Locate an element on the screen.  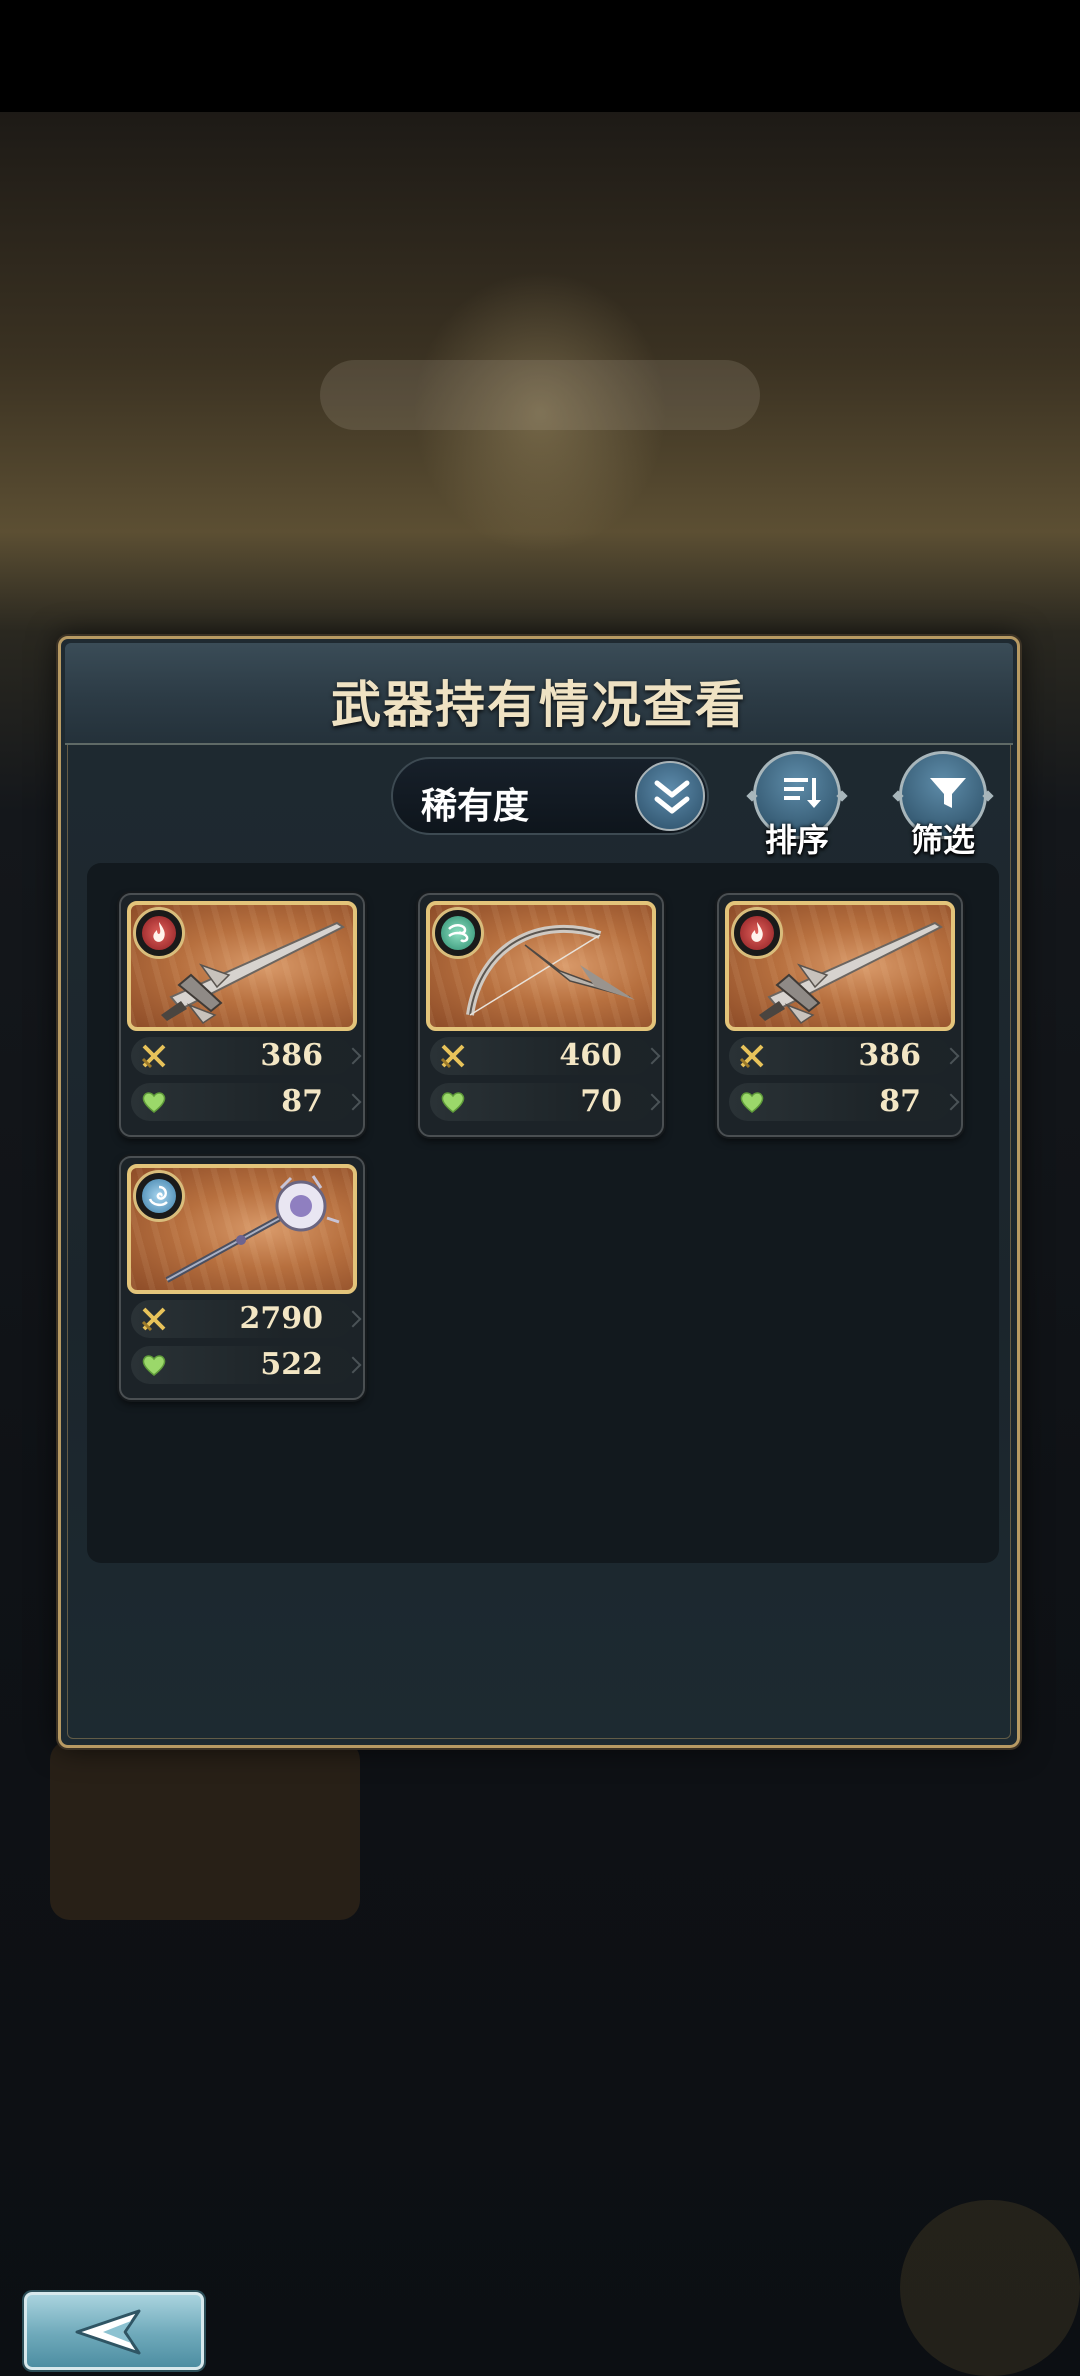
hp-value: 522 is located at coordinates (291, 1364).